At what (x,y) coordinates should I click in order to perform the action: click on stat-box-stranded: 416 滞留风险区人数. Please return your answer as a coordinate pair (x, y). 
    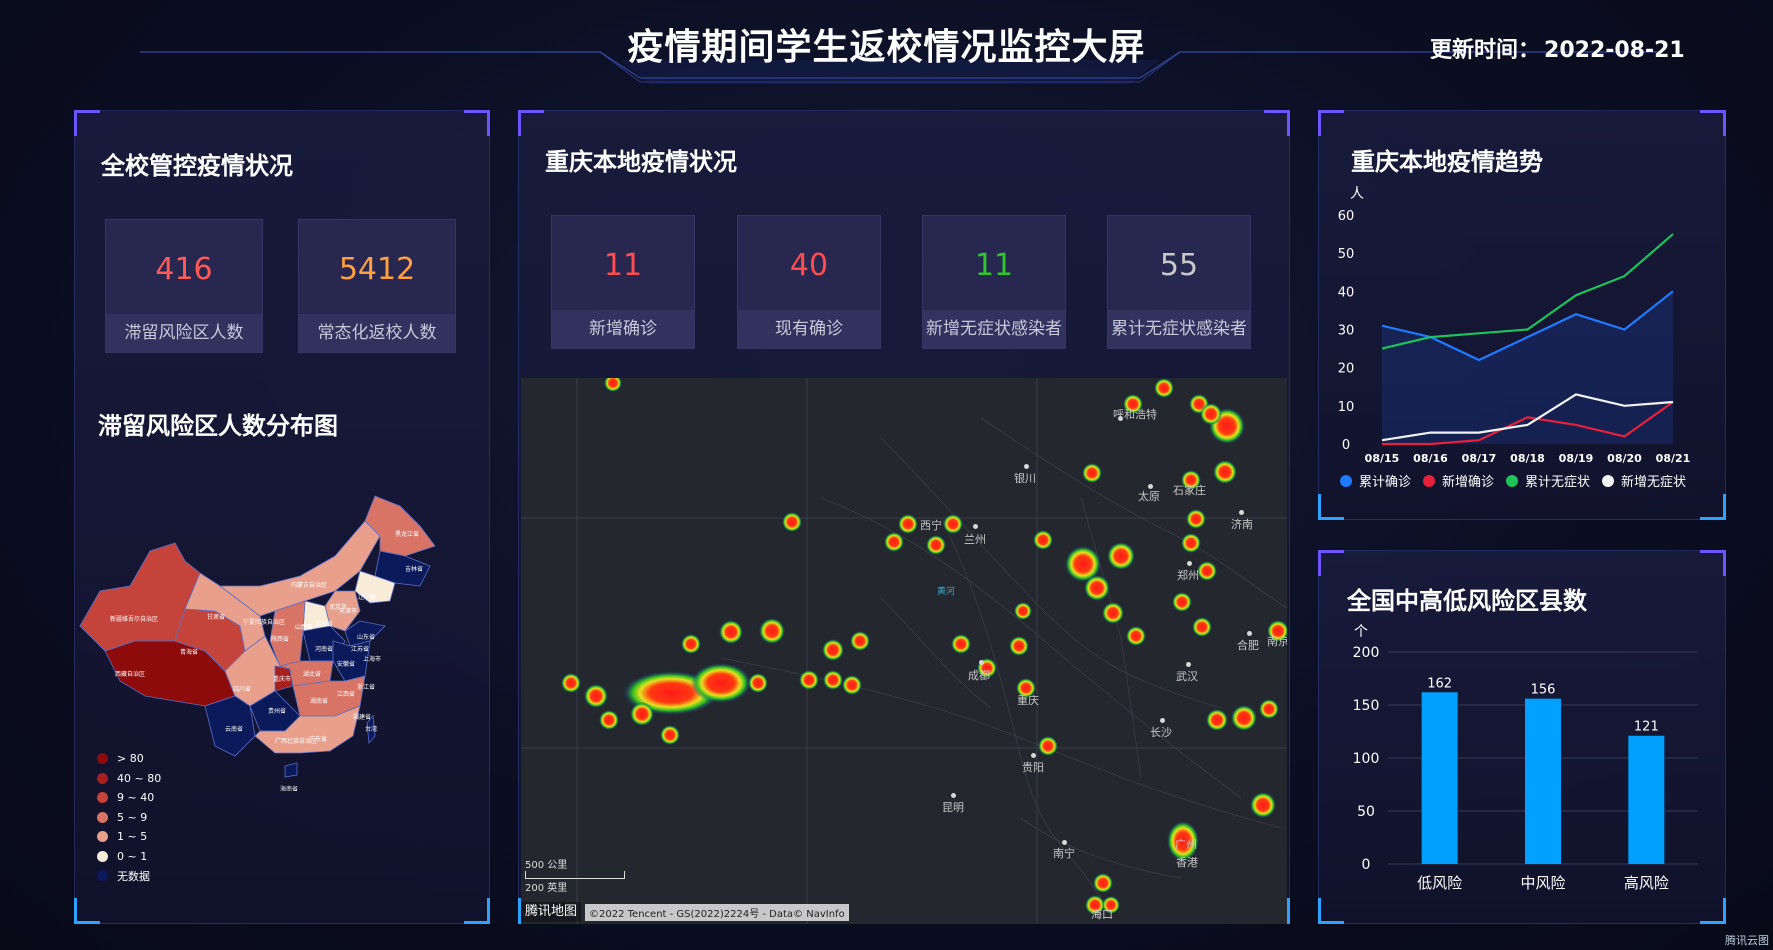
    Looking at the image, I should click on (184, 286).